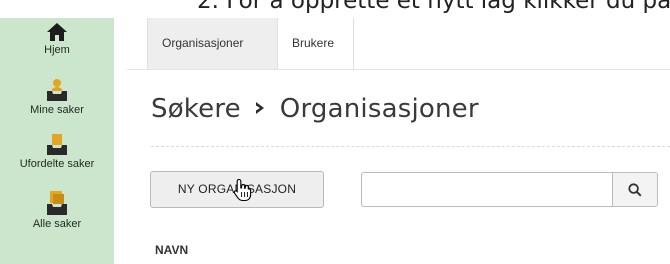 The image size is (670, 264). I want to click on chevron-right-icon, so click(260, 107).